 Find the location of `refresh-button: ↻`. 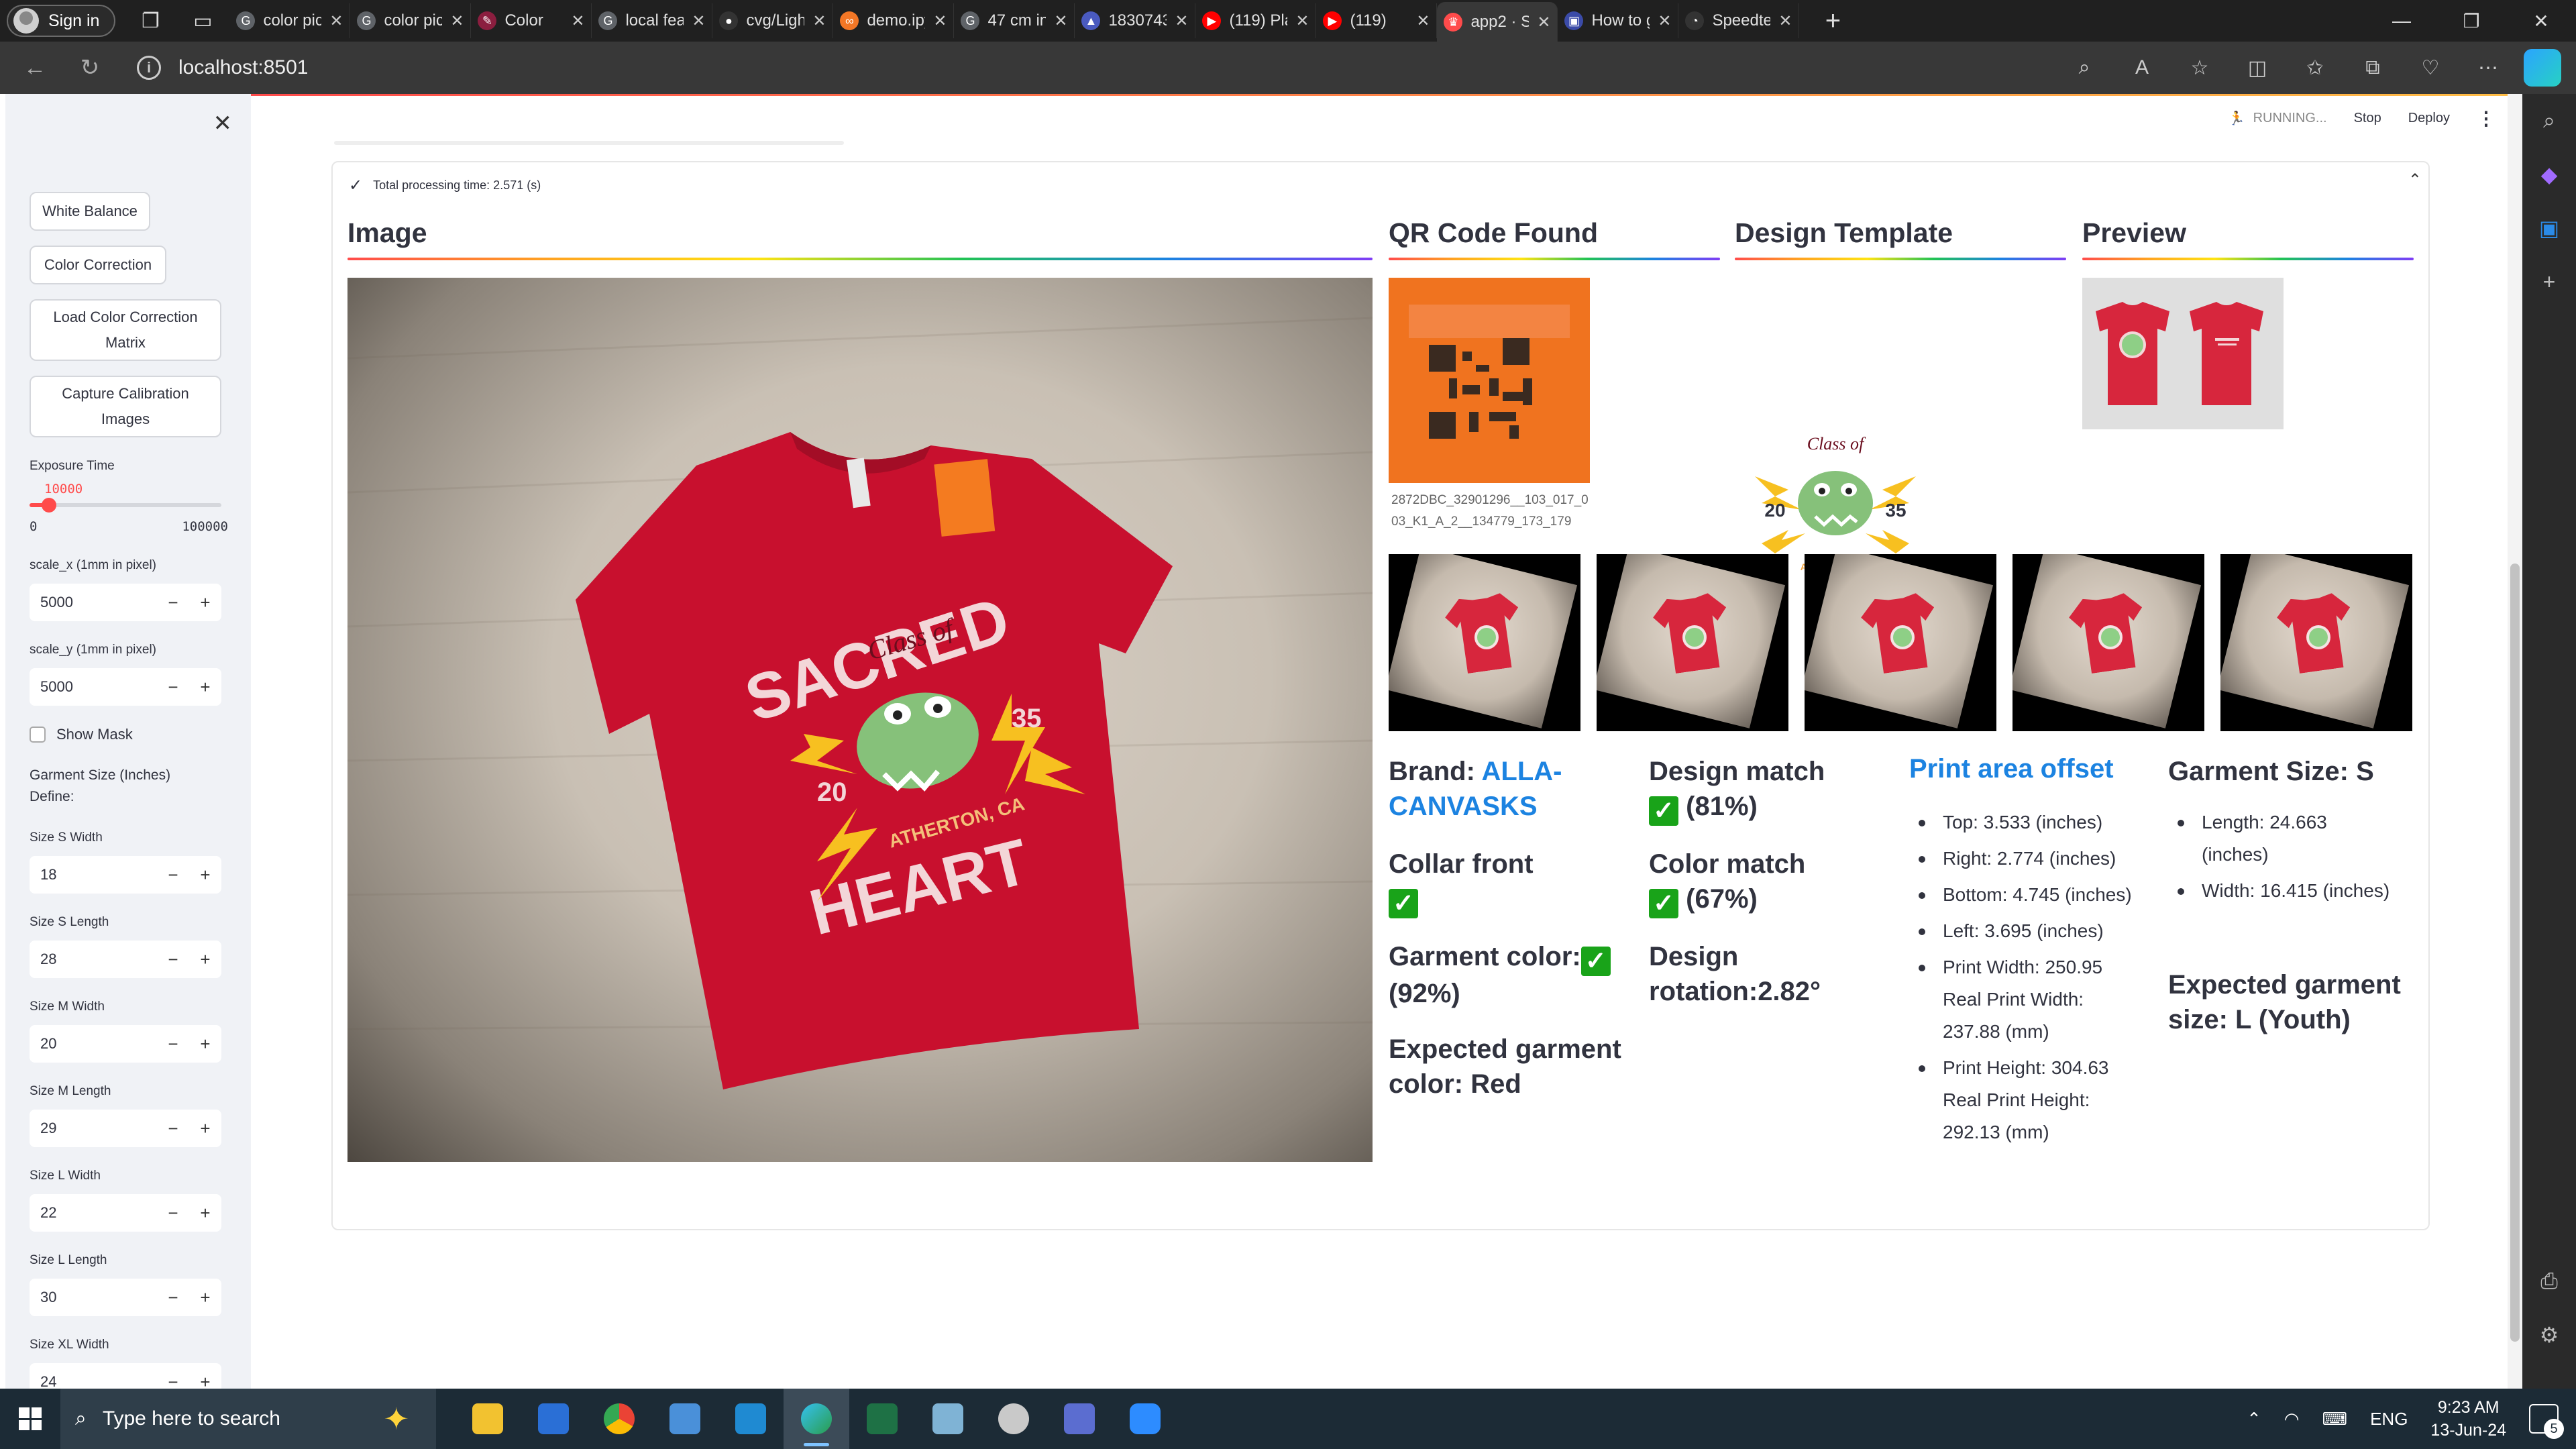

refresh-button: ↻ is located at coordinates (90, 68).